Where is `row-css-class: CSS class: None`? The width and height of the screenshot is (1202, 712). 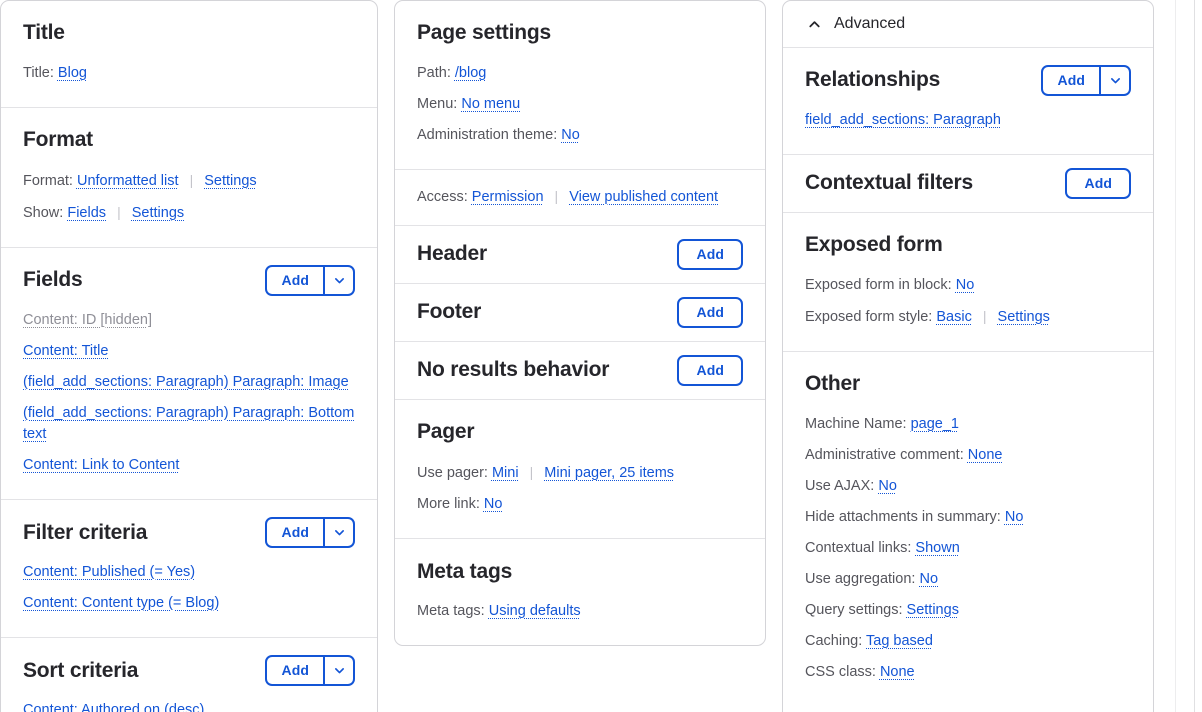
row-css-class: CSS class: None is located at coordinates (968, 672).